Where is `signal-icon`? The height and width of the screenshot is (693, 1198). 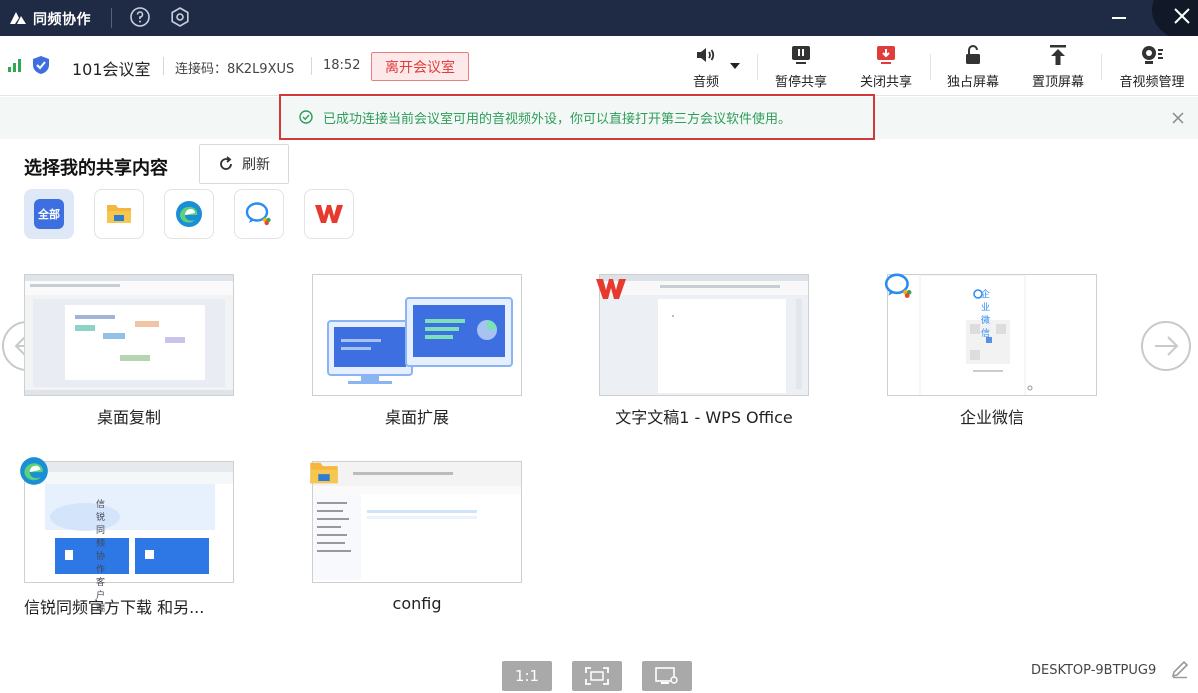
signal-icon is located at coordinates (14, 65).